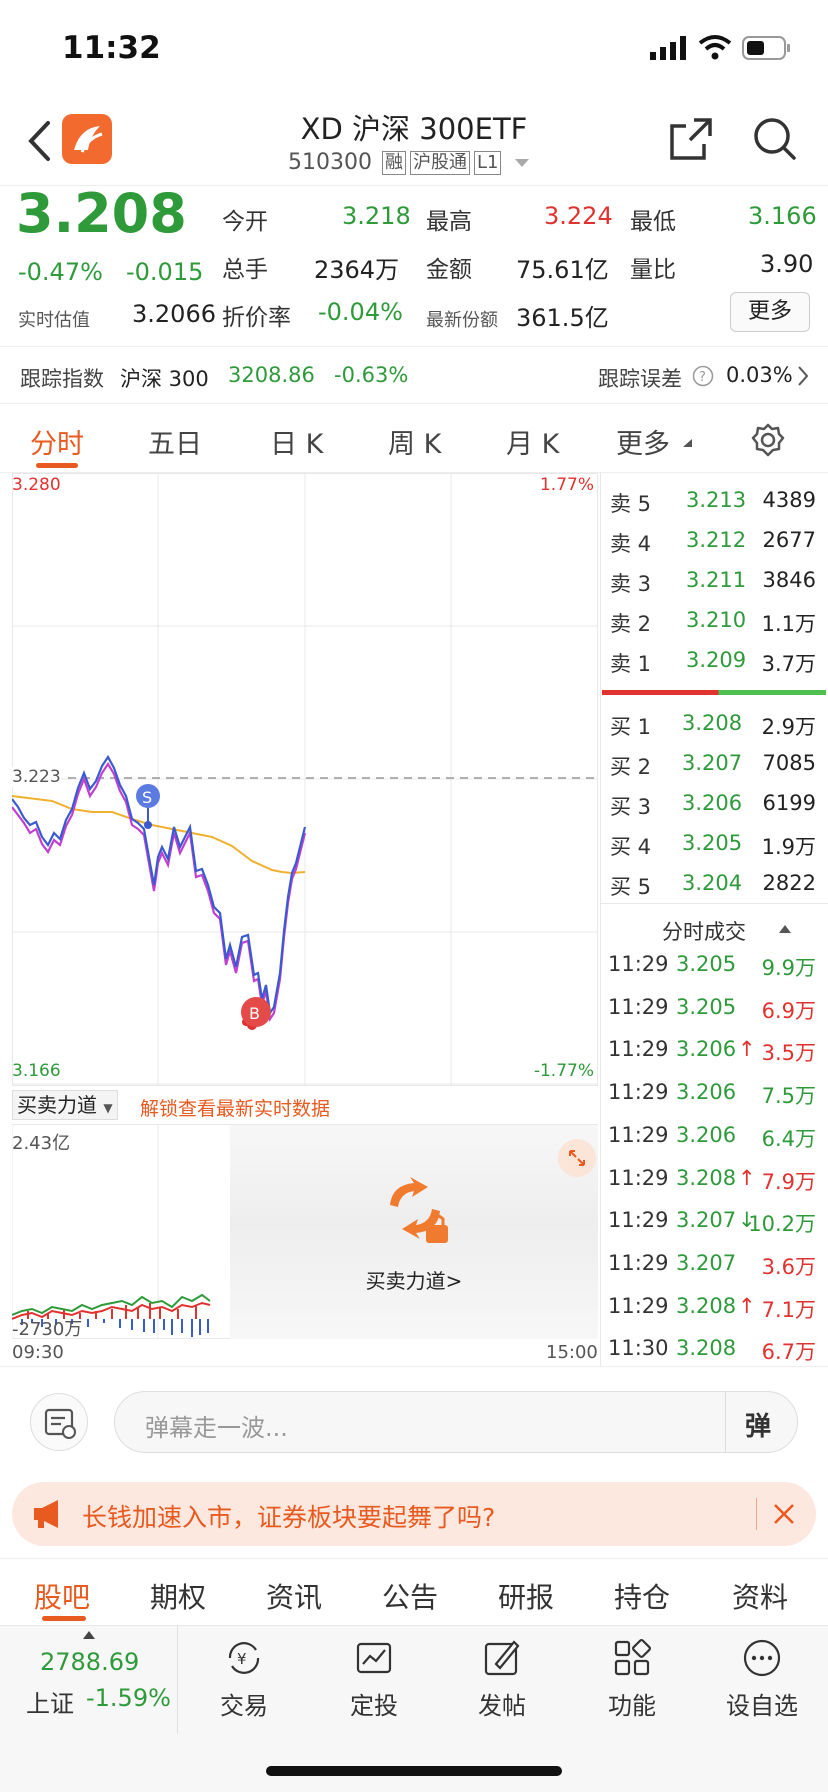  I want to click on tab-options: 期权, so click(178, 1596).